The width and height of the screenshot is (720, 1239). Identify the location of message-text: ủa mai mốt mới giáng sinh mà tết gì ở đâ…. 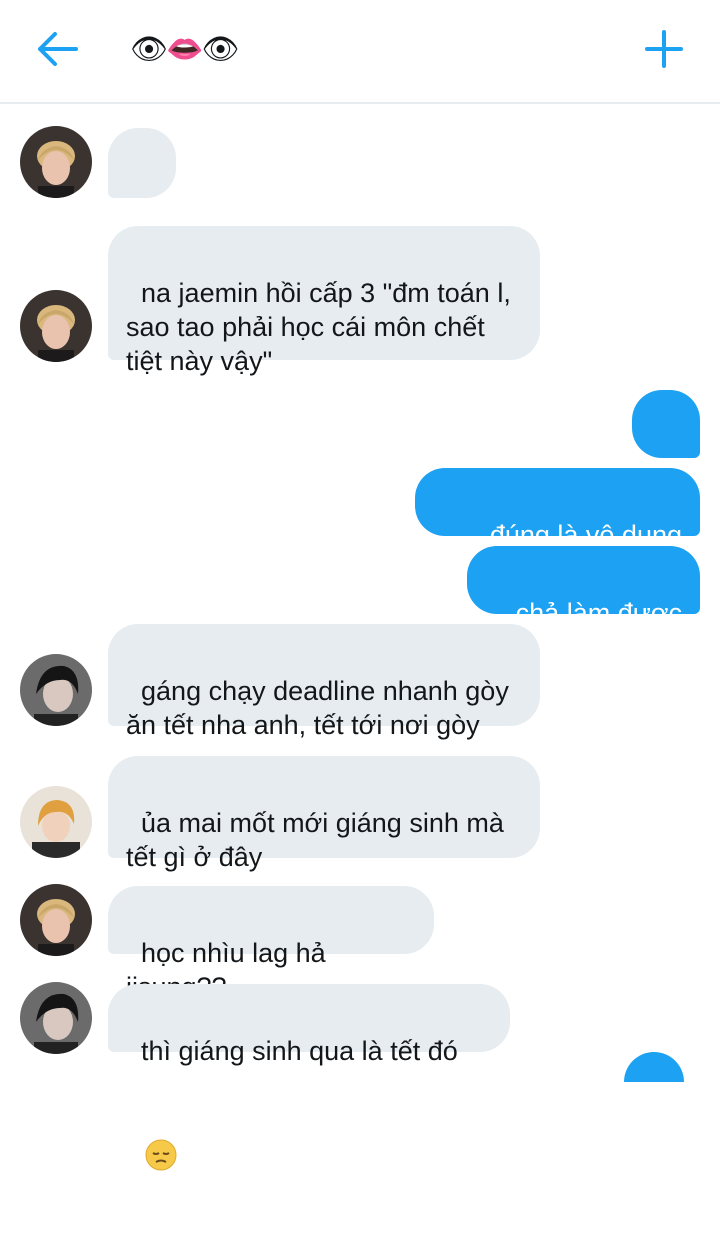
(315, 840).